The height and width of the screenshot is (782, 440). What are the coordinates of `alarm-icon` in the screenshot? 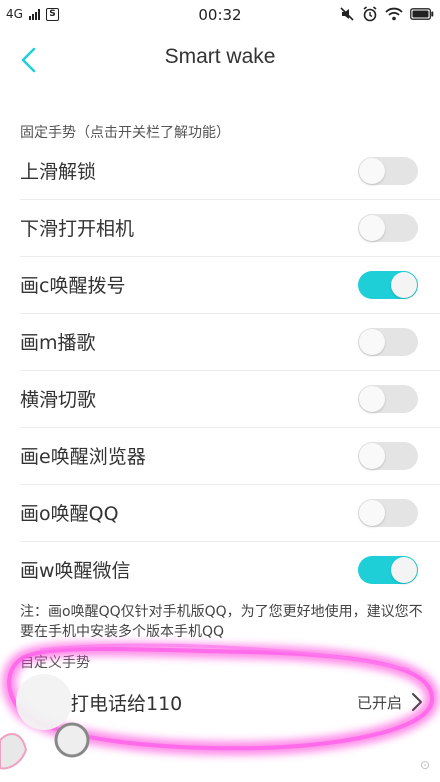 It's located at (370, 14).